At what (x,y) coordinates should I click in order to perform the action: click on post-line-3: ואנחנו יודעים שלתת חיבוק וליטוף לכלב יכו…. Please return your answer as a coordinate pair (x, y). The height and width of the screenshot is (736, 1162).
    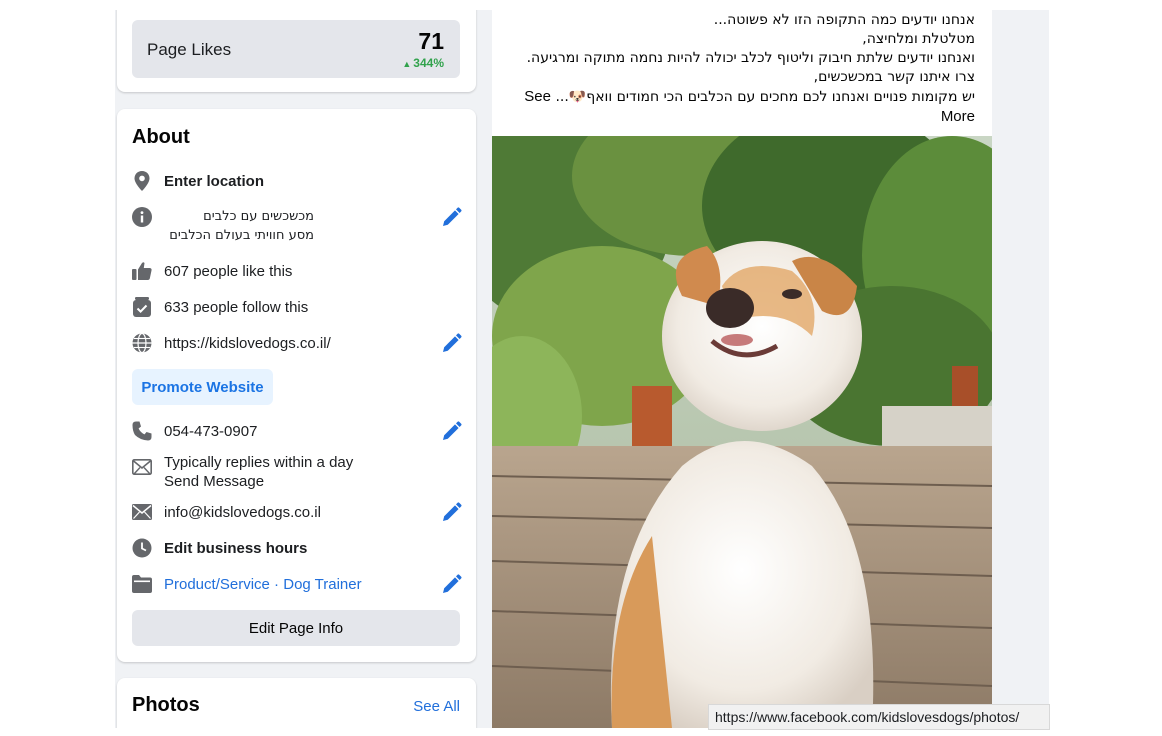
    Looking at the image, I should click on (750, 58).